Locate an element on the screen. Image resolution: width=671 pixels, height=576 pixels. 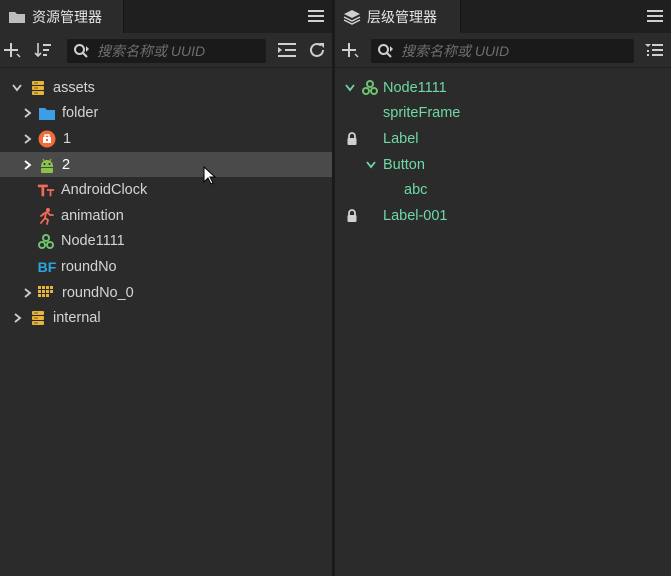
hierarchy-menu-icon is located at coordinates (655, 16).